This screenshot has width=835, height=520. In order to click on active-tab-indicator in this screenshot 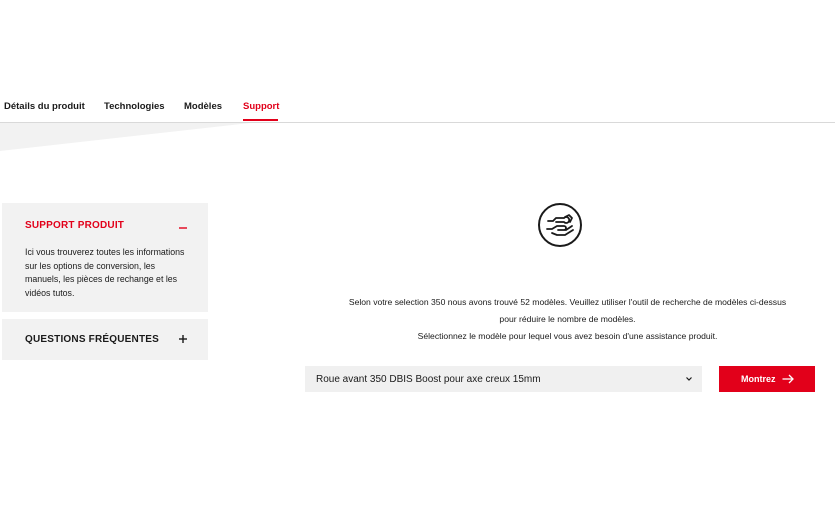, I will do `click(260, 120)`.